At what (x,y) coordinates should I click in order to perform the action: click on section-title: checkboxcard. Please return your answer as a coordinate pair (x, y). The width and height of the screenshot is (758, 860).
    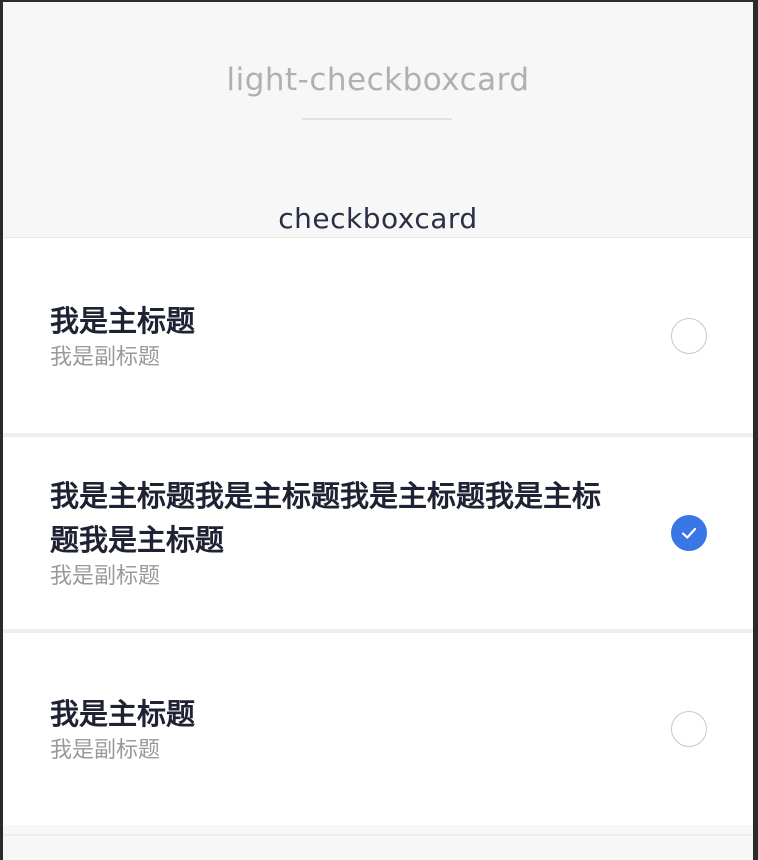
    Looking at the image, I should click on (378, 218).